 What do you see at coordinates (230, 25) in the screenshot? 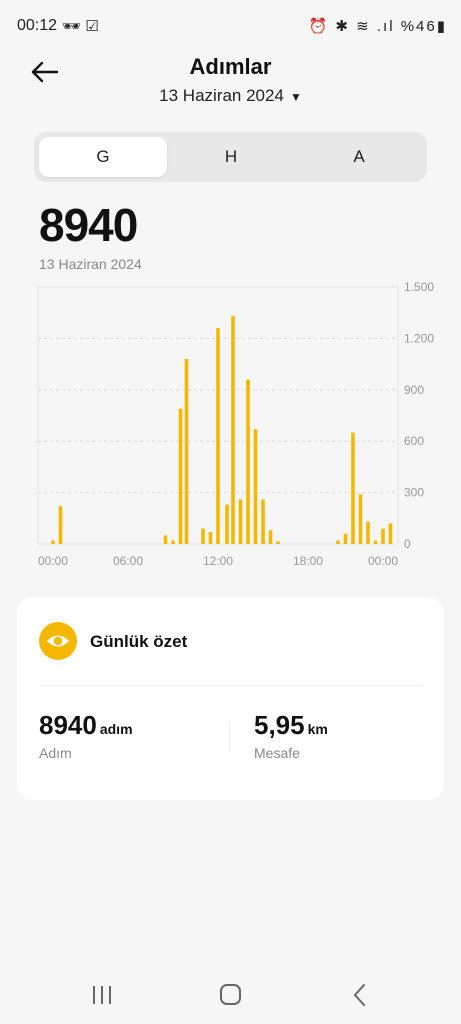
I see `status-bar: 00:12 🕶 ☑ ⏰ ✱ ≋ .ıl %46▮` at bounding box center [230, 25].